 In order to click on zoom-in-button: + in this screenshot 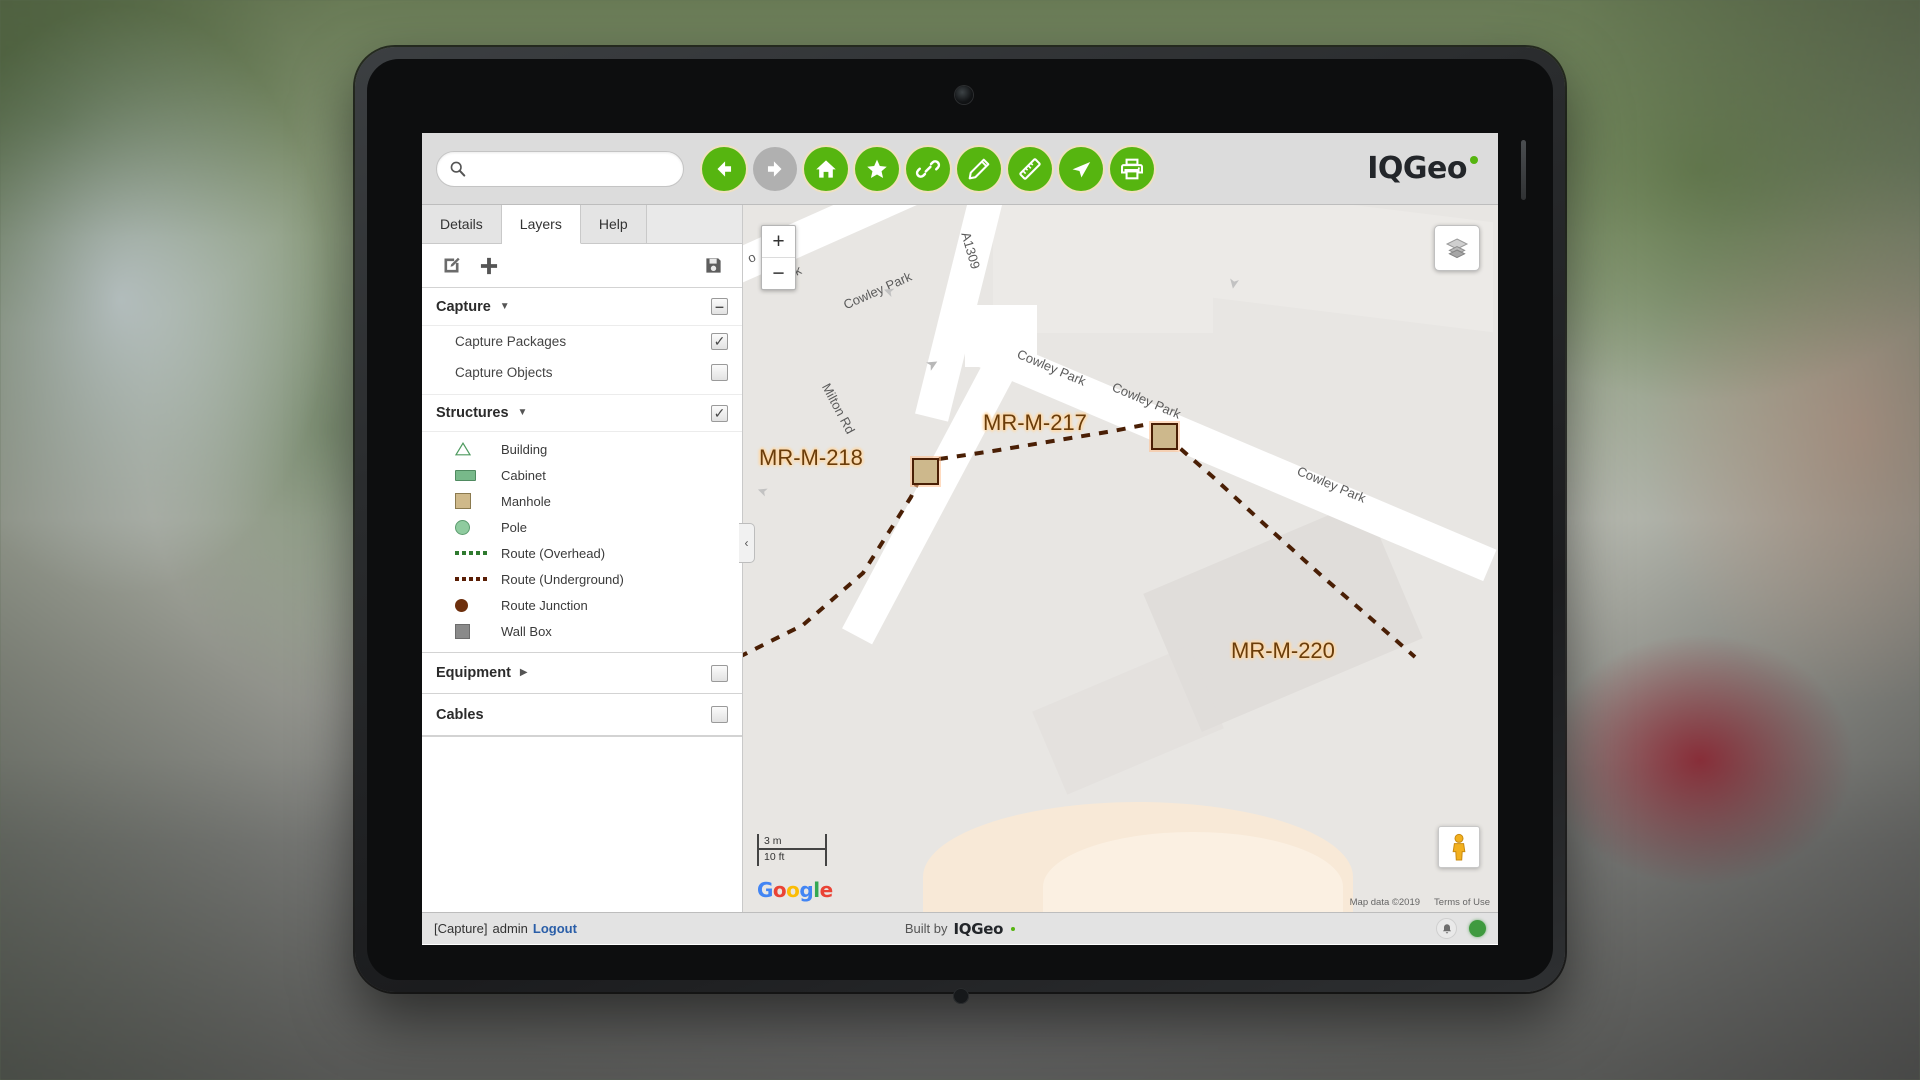, I will do `click(778, 242)`.